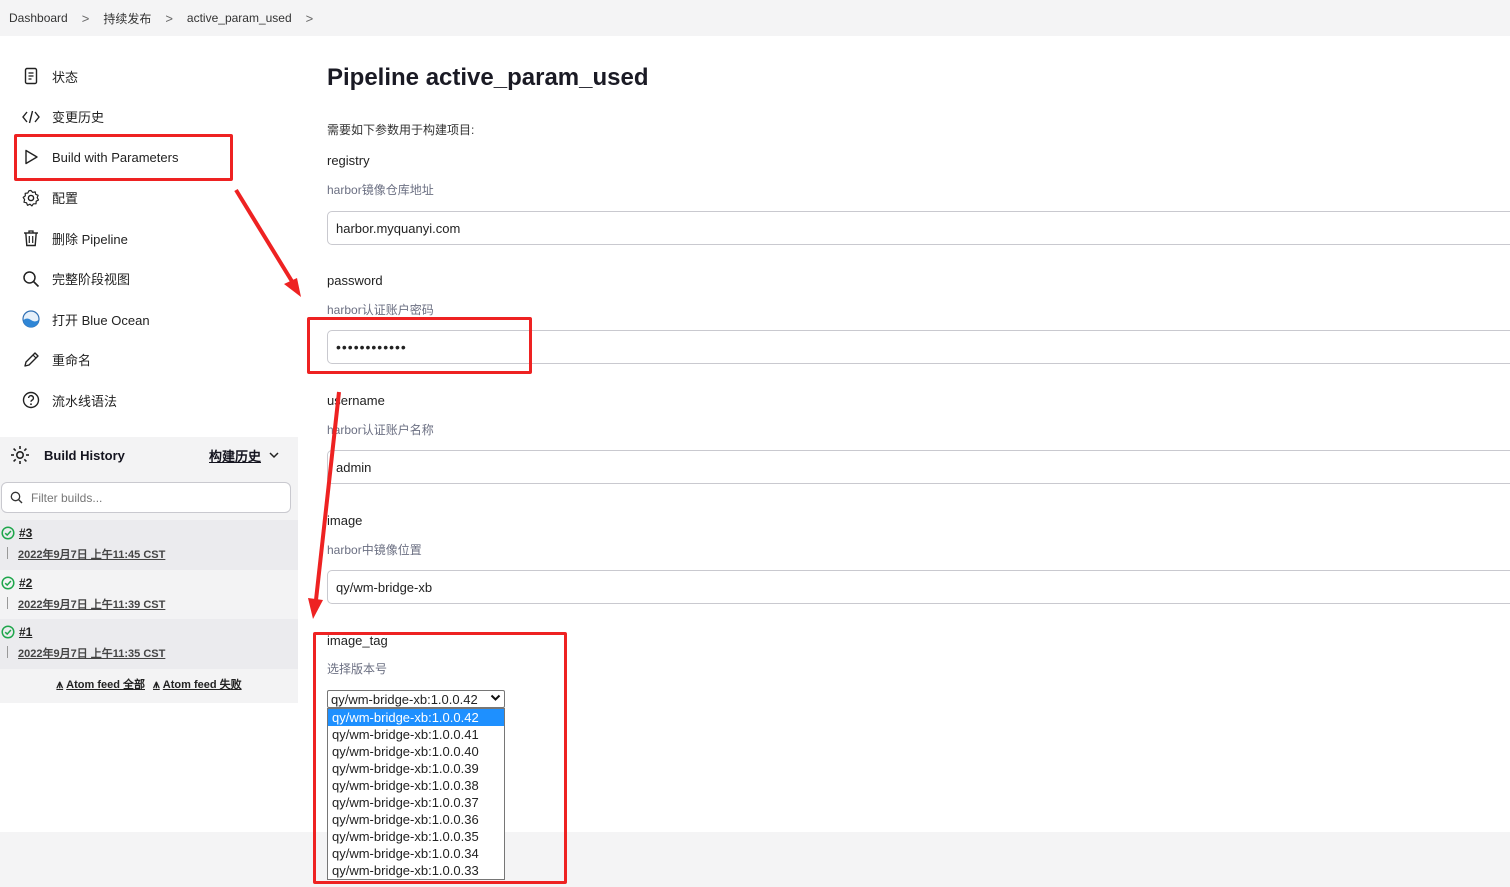 Image resolution: width=1510 pixels, height=887 pixels. What do you see at coordinates (149, 198) in the screenshot?
I see `sidebar-item-configure: 配置` at bounding box center [149, 198].